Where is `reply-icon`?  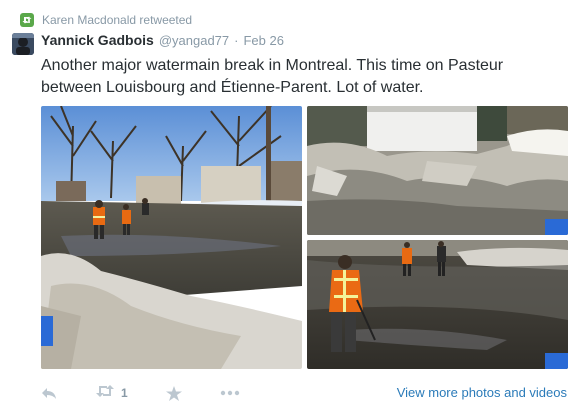 reply-icon is located at coordinates (51, 393).